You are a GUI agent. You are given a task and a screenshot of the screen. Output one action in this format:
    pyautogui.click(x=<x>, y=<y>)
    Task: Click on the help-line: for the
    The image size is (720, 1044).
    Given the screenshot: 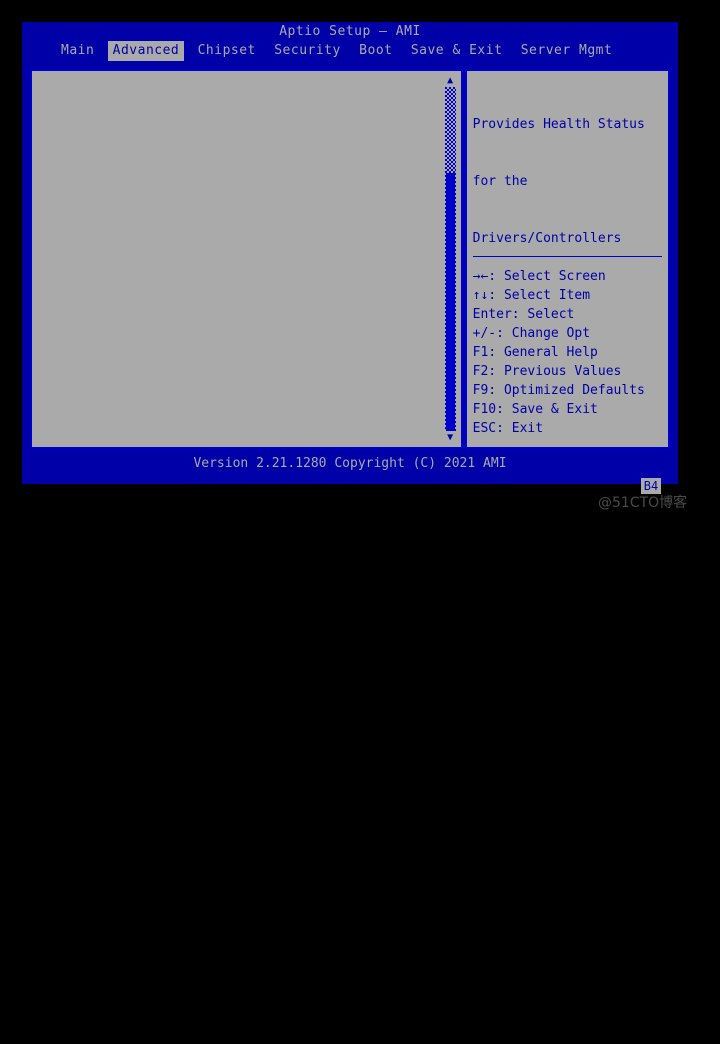 What is the action you would take?
    pyautogui.click(x=500, y=181)
    